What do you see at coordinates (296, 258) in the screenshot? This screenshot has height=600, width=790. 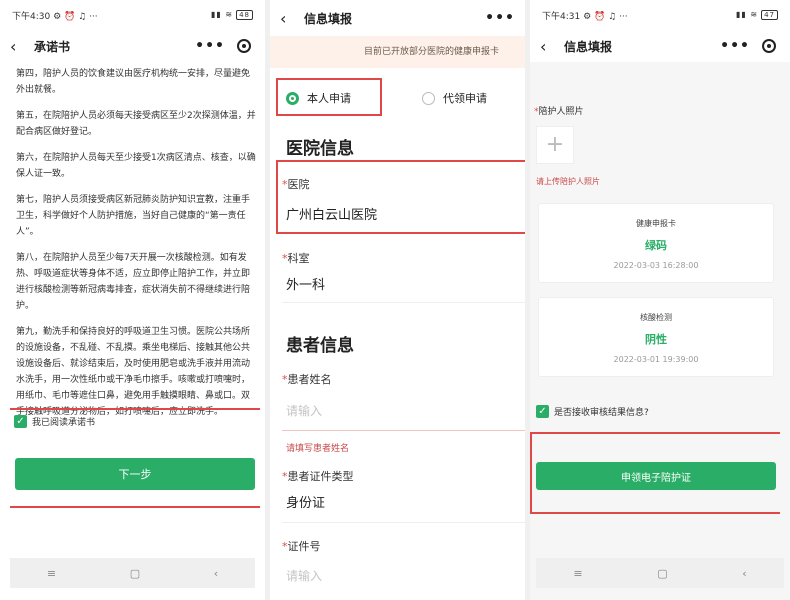 I see `dept-label: *科室` at bounding box center [296, 258].